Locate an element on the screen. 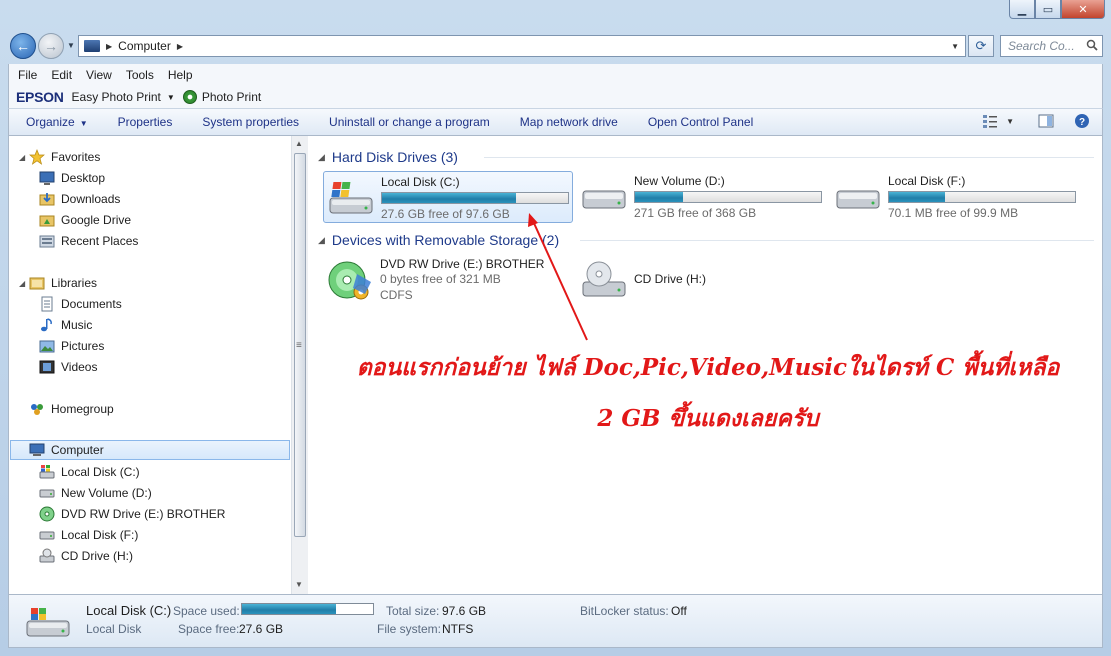 The height and width of the screenshot is (656, 1111). drive-c-free-space: 27.6 GB free of 97.6 GB is located at coordinates (445, 214).